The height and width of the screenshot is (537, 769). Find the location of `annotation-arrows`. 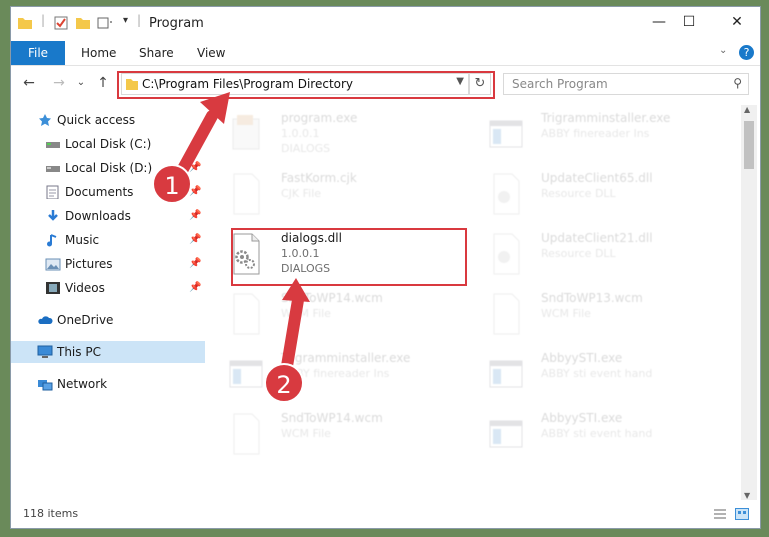

annotation-arrows is located at coordinates (241, 235).